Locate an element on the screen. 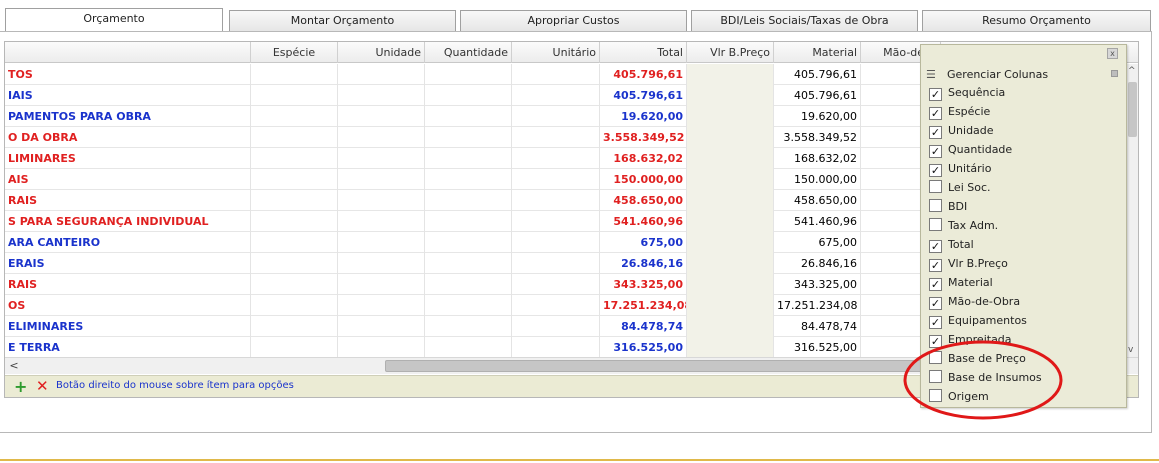 The image size is (1159, 463). column-option-unitario: ✓ Unitário is located at coordinates (1024, 168).